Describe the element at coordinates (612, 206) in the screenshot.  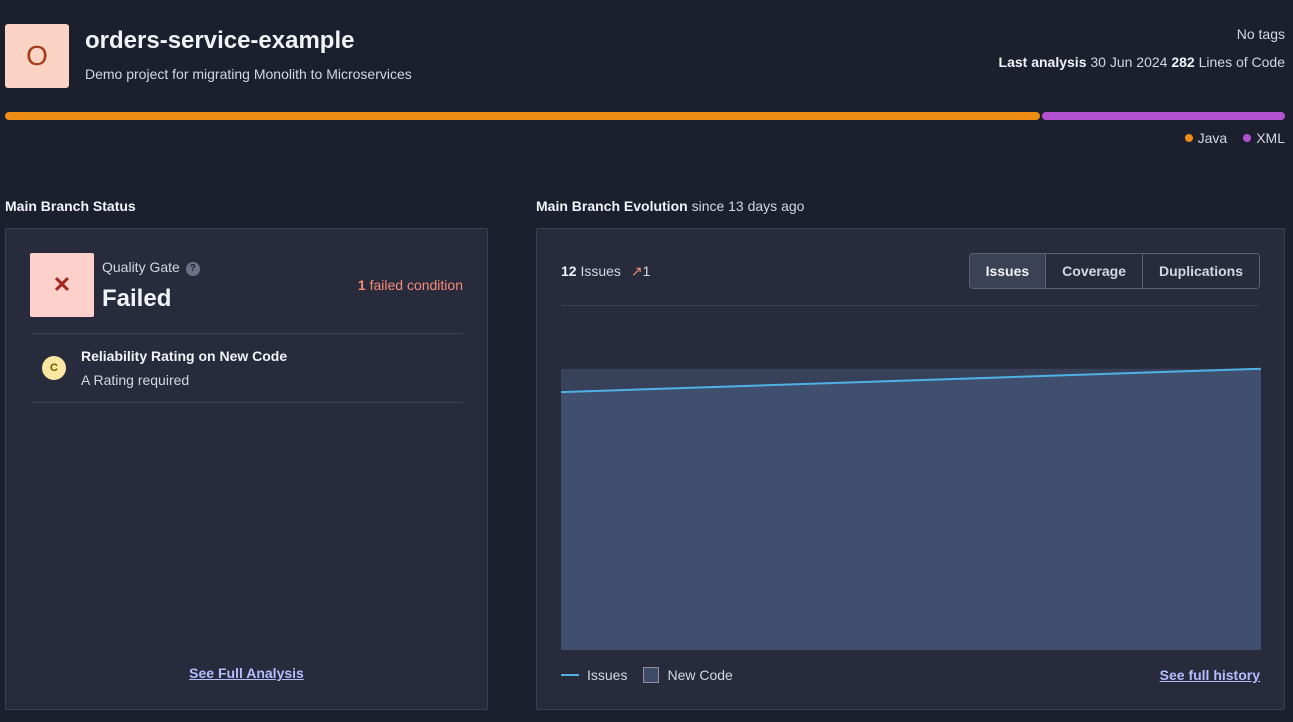
I see `evolution-title: Main Branch Evolution` at that location.